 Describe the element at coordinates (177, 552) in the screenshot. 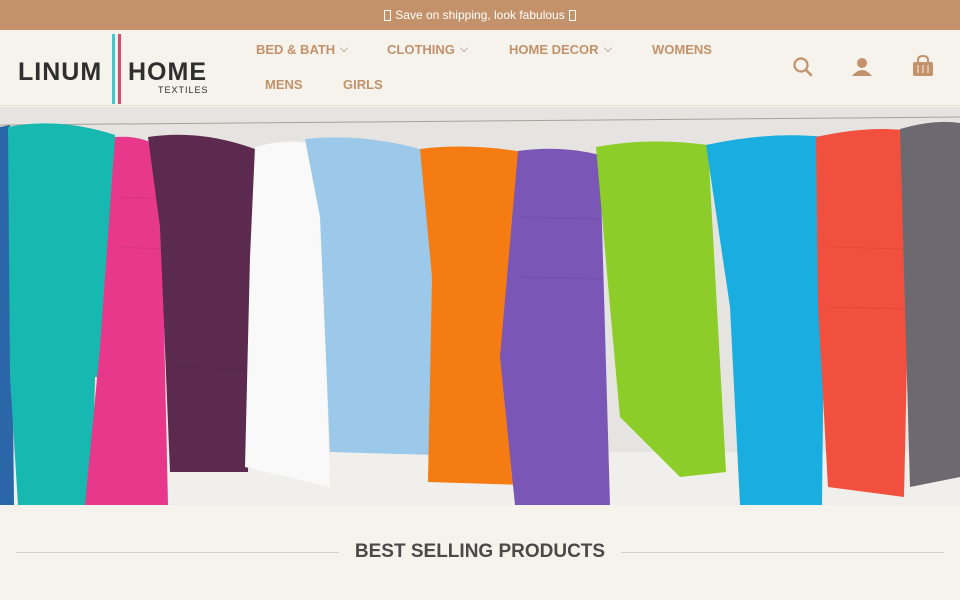

I see `divider-left` at that location.